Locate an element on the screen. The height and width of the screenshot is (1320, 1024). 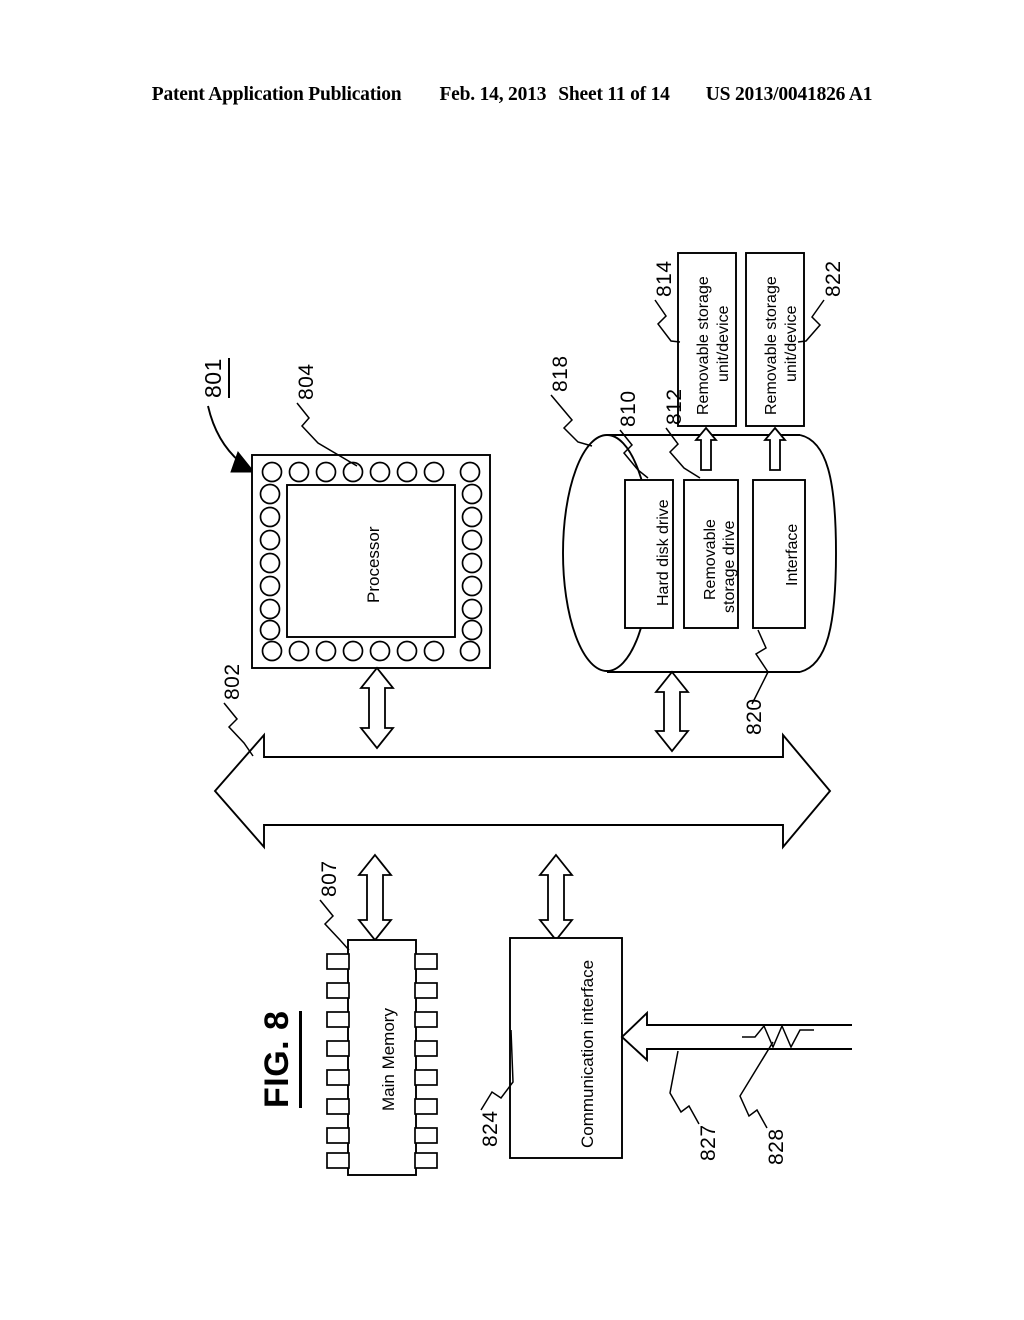
processor-label: Processor is located at coordinates (373, 564).